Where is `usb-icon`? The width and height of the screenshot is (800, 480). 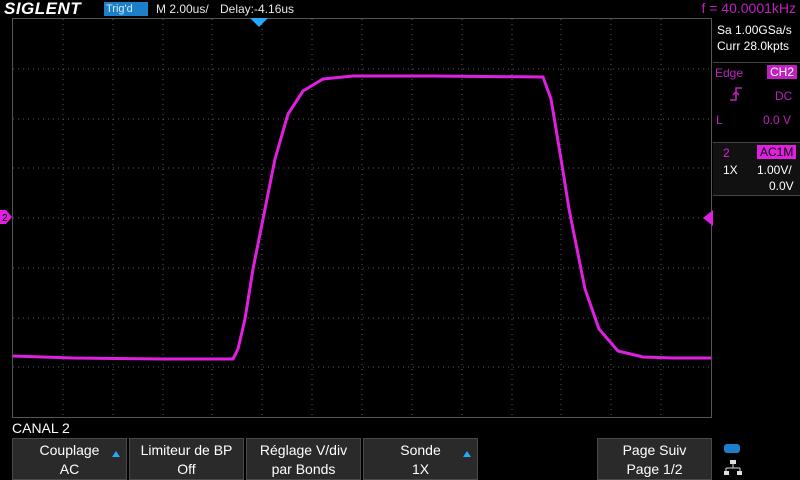
usb-icon is located at coordinates (732, 448).